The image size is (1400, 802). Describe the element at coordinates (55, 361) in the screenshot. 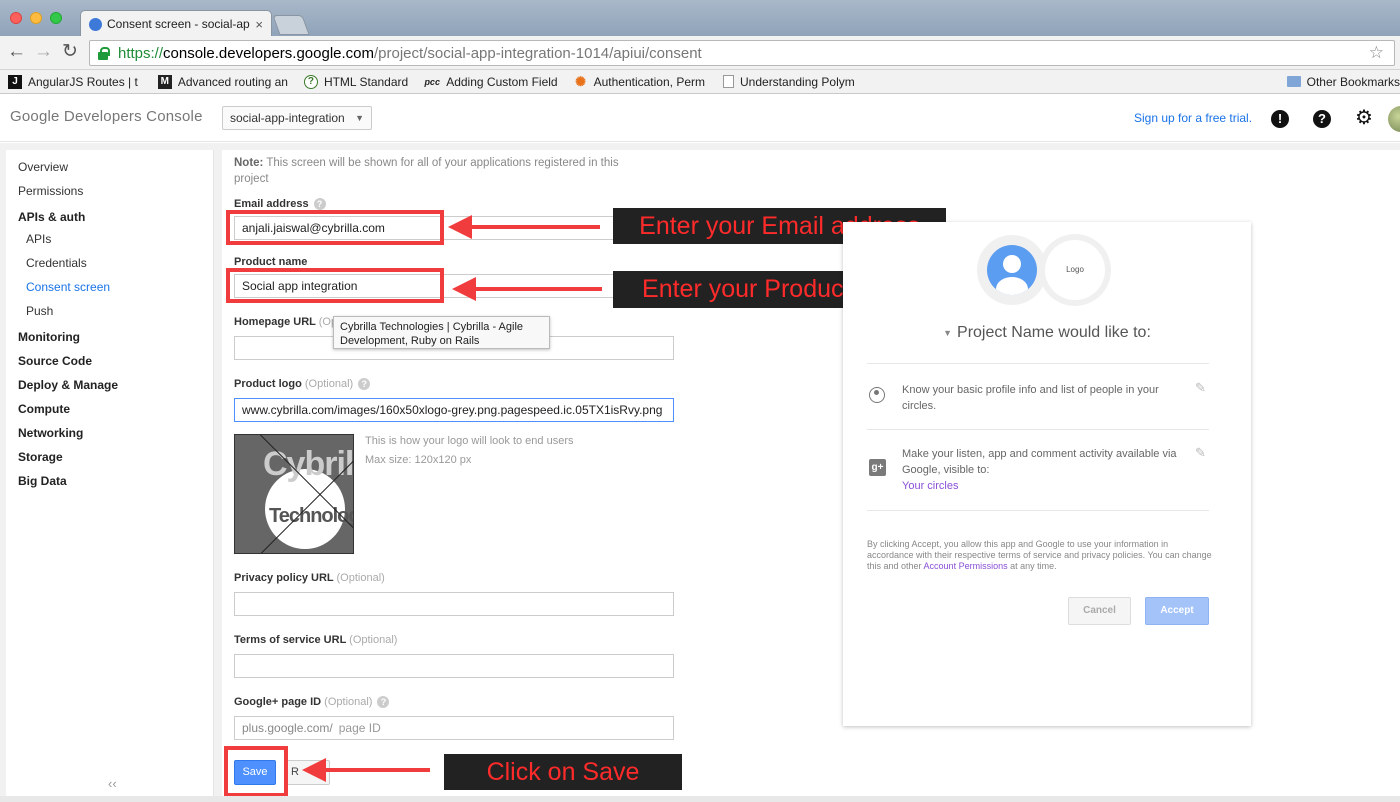

I see `sidebar-item-source-code: Source Code` at that location.